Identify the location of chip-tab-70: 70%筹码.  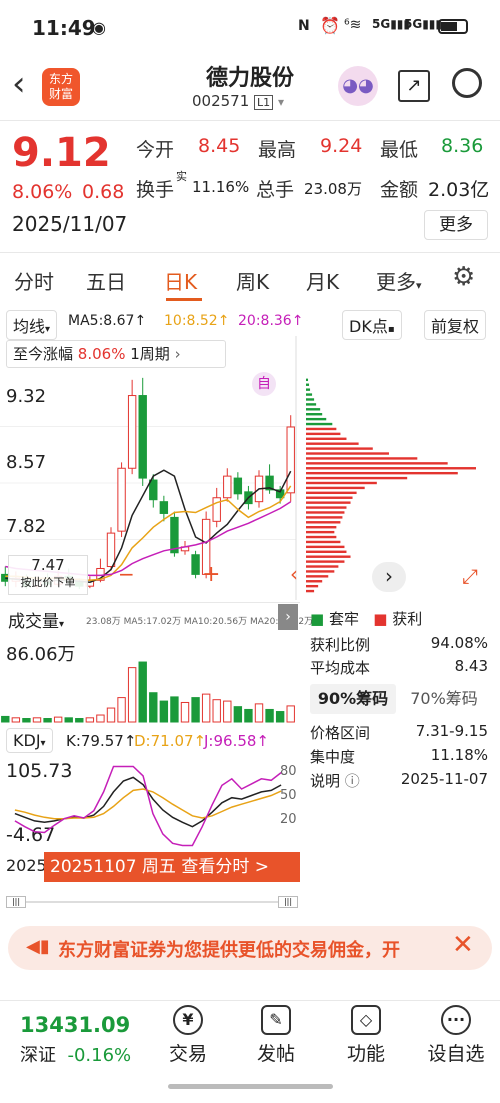
(444, 699).